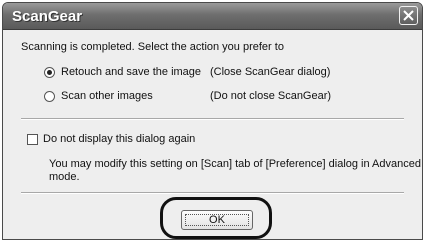 The width and height of the screenshot is (429, 240). What do you see at coordinates (64, 177) in the screenshot?
I see `info-text-line2: mode.` at bounding box center [64, 177].